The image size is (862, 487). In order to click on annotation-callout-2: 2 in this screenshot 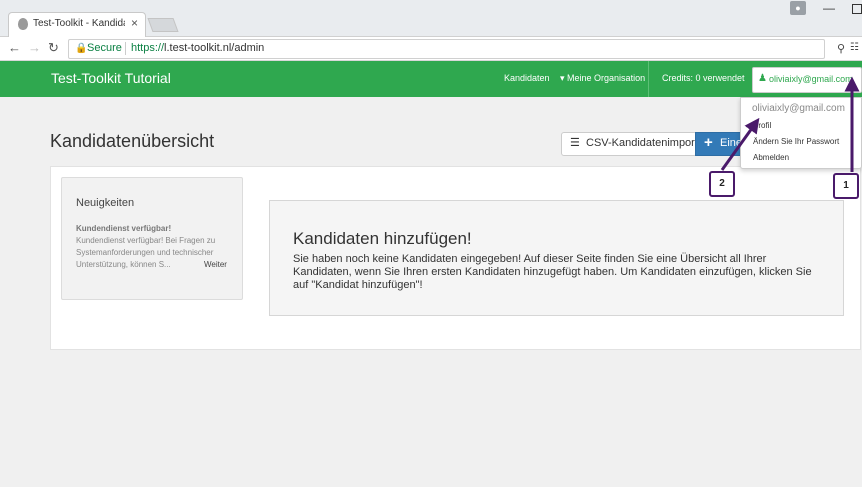, I will do `click(722, 184)`.